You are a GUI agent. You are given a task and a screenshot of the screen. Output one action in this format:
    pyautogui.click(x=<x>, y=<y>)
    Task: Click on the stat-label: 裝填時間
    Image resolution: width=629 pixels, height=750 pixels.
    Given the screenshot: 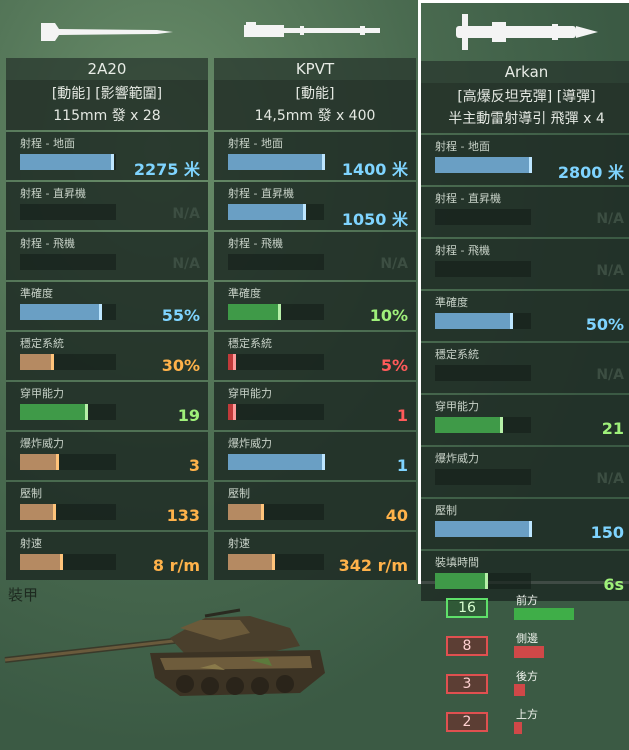 What is the action you would take?
    pyautogui.click(x=457, y=562)
    